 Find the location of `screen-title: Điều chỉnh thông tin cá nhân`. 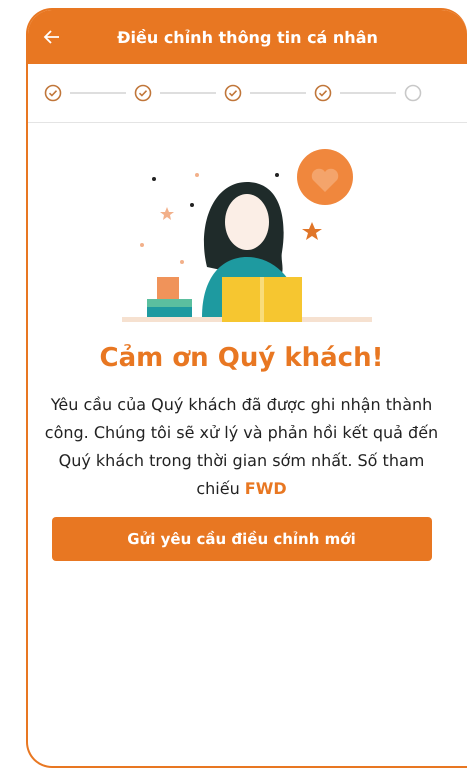

screen-title: Điều chỉnh thông tin cá nhân is located at coordinates (247, 37).